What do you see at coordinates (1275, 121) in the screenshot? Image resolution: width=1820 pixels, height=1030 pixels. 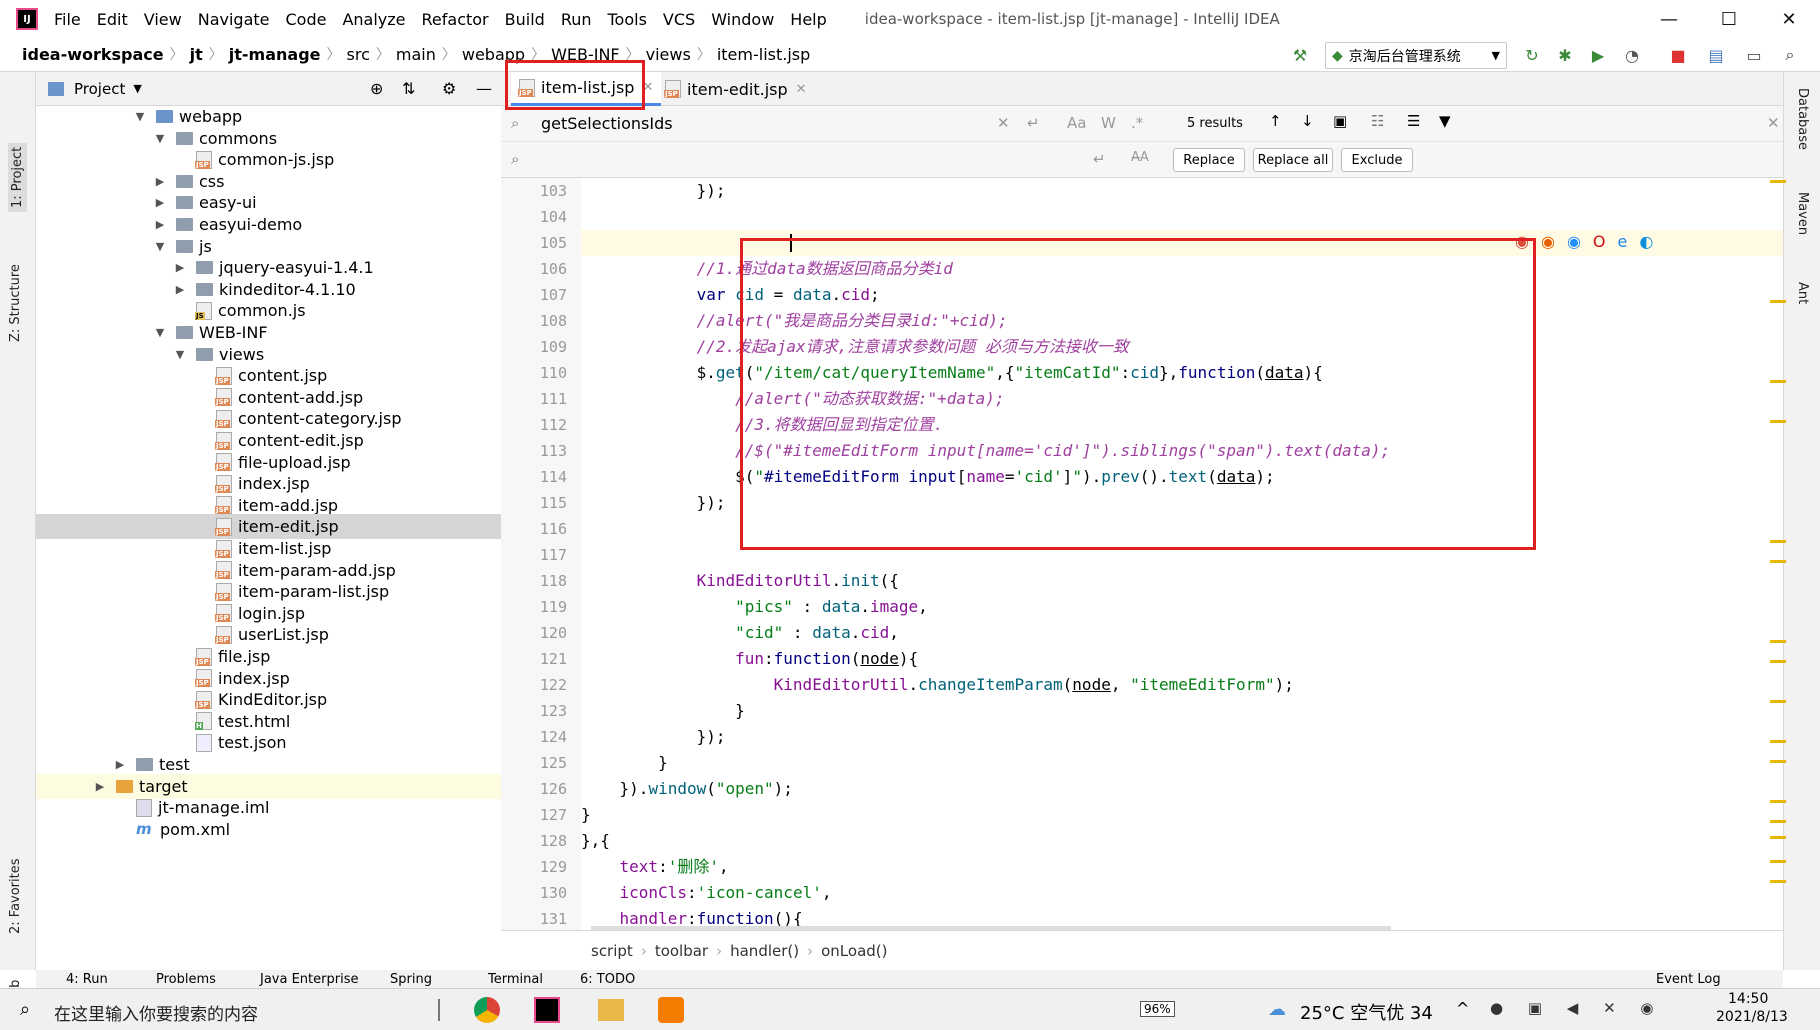 I see `arrow-up-icon: ↑` at bounding box center [1275, 121].